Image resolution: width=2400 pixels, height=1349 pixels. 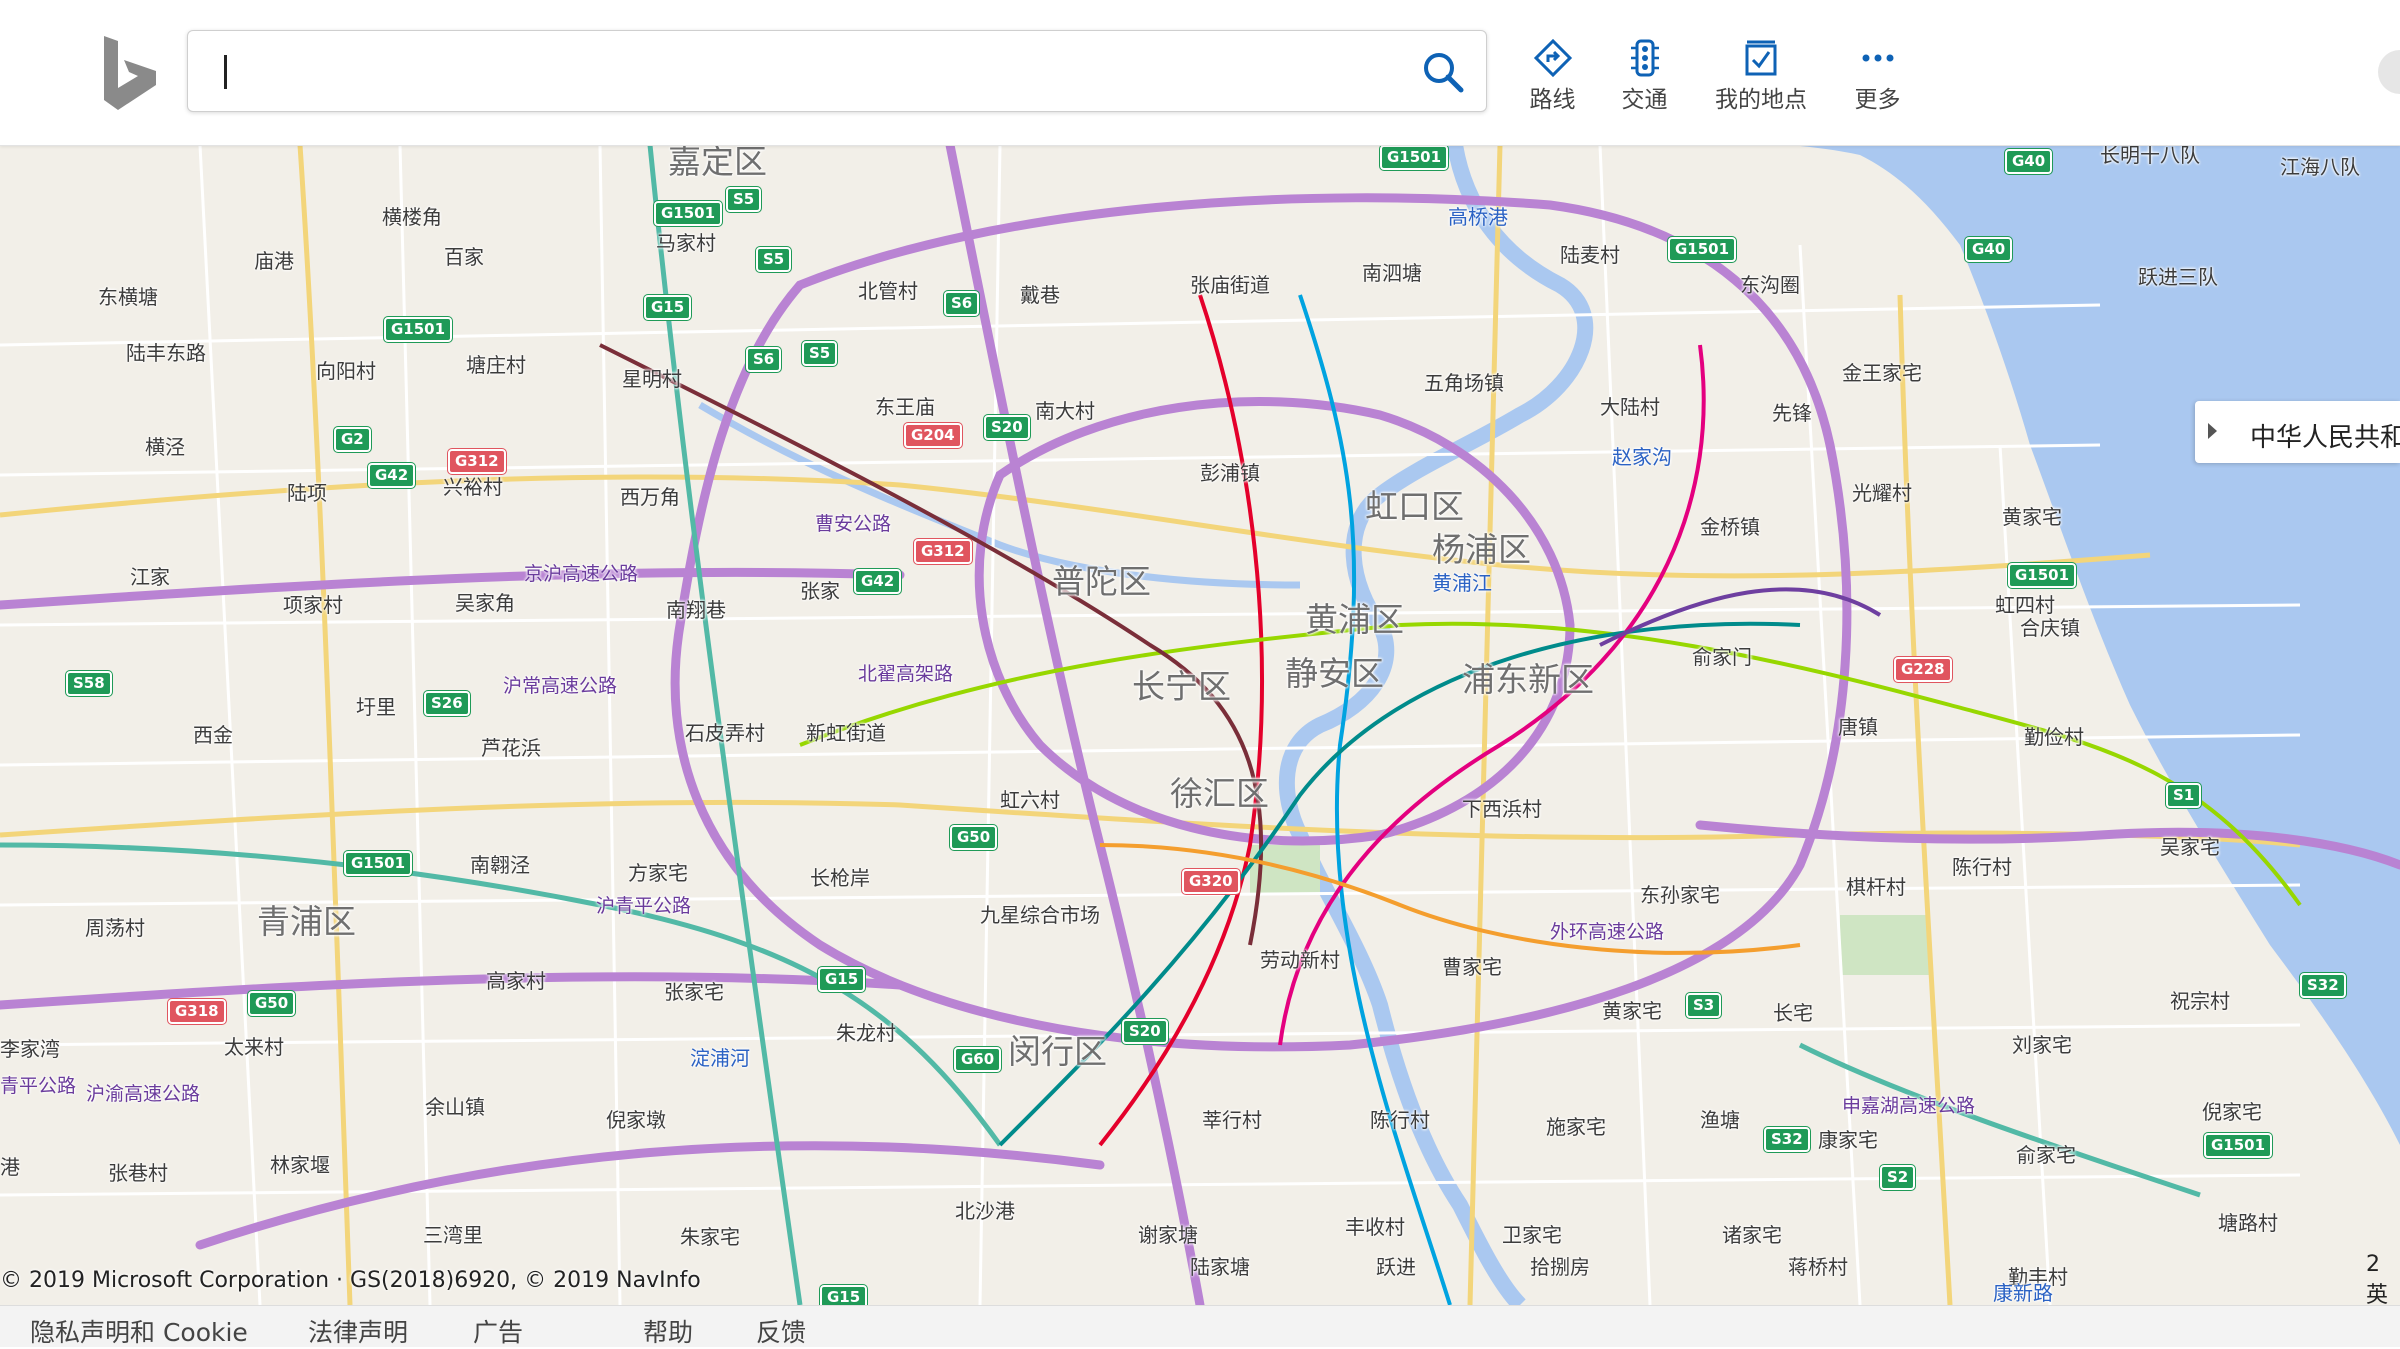 What do you see at coordinates (447, 703) in the screenshot?
I see `highway-shield: S26` at bounding box center [447, 703].